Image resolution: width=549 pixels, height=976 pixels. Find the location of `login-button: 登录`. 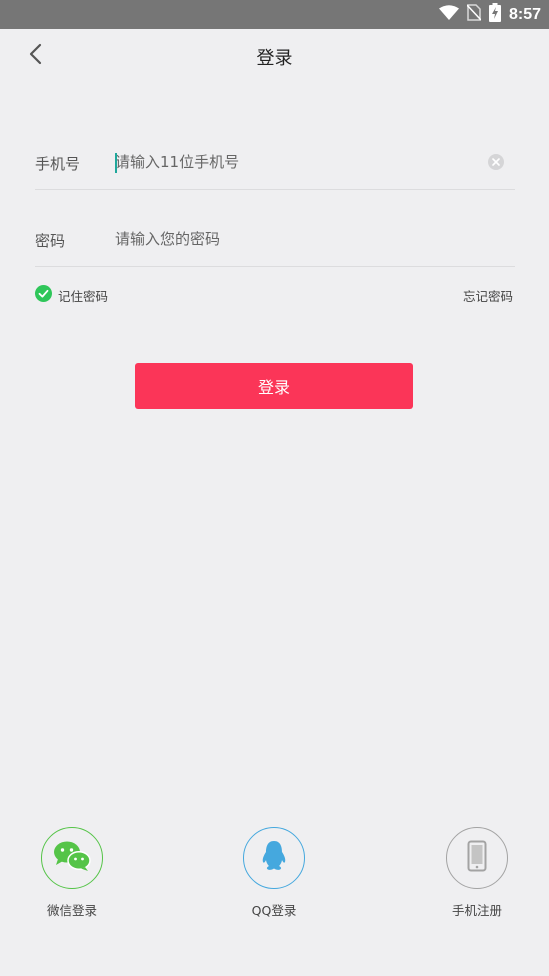

login-button: 登录 is located at coordinates (274, 386).